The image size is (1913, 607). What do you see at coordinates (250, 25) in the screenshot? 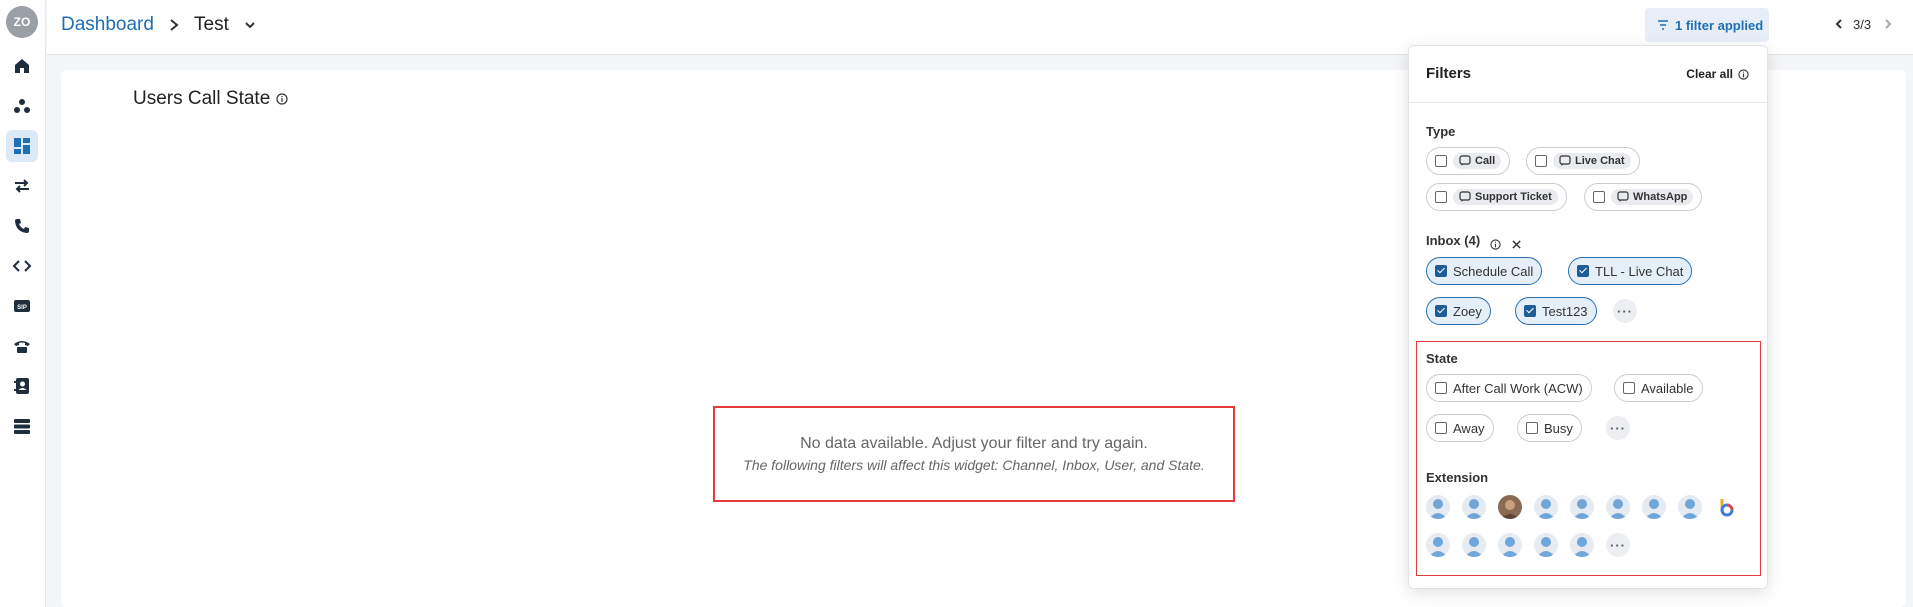
I see `chevron-down-icon` at bounding box center [250, 25].